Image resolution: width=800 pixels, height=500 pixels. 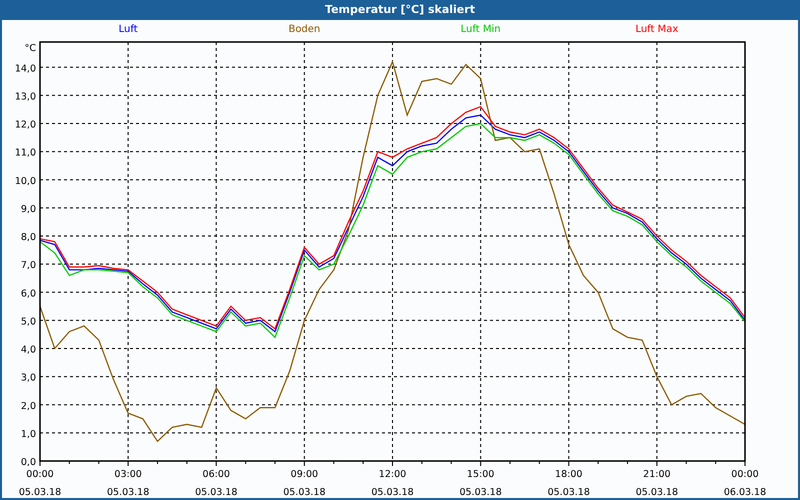 What do you see at coordinates (304, 483) in the screenshot?
I see `x-tick-label: 09:00 05.03.18` at bounding box center [304, 483].